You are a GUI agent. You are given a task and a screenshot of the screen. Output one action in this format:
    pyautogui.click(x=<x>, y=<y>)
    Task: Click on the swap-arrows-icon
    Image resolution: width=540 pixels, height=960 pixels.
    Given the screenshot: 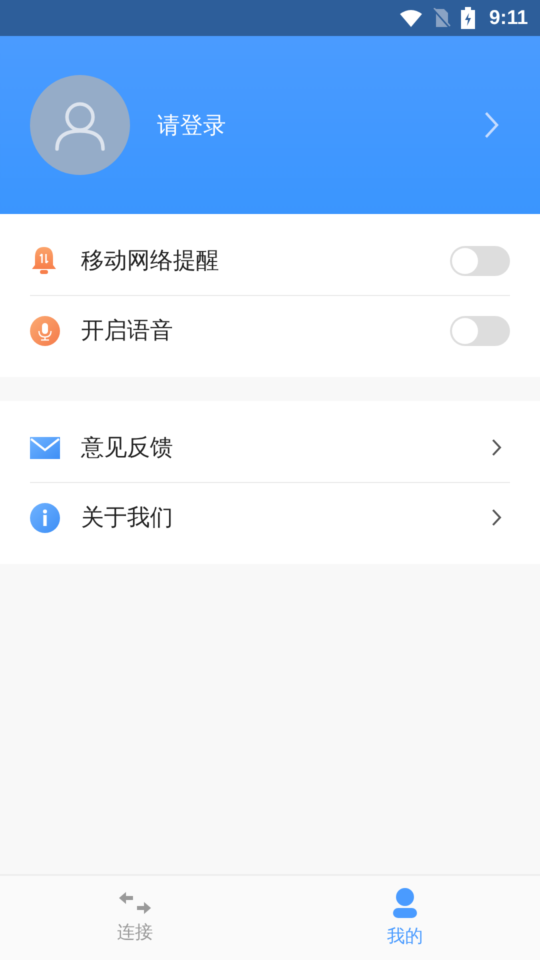 What is the action you would take?
    pyautogui.click(x=135, y=903)
    